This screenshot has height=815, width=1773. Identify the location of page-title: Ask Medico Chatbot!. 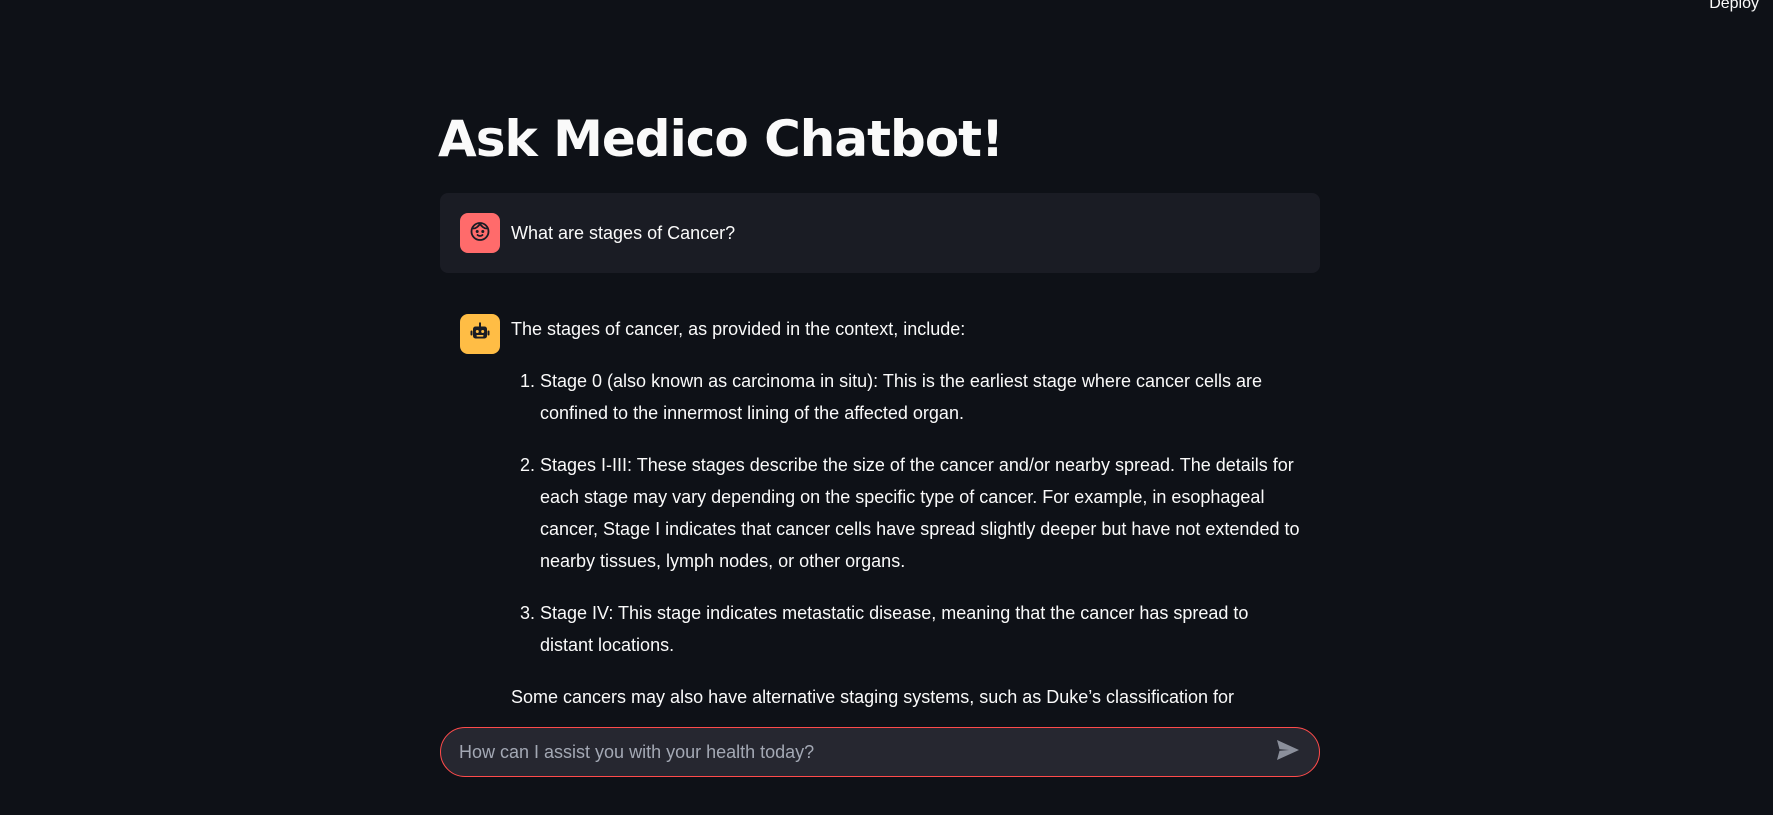
(721, 139).